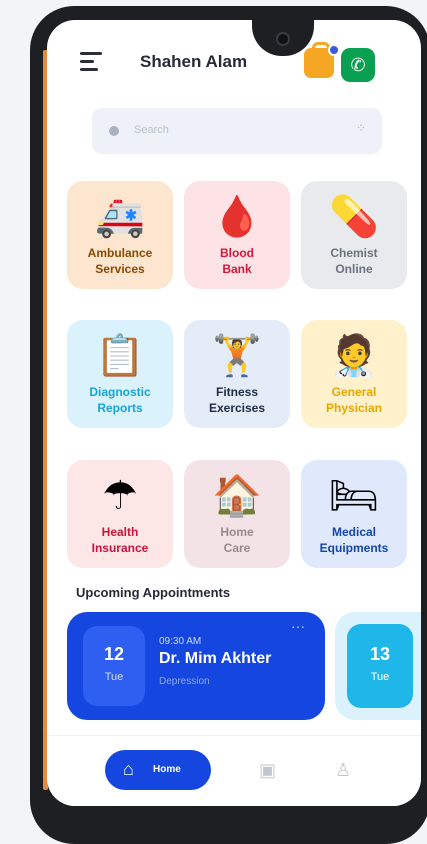 The width and height of the screenshot is (427, 844). What do you see at coordinates (237, 356) in the screenshot?
I see `fitness-icon: 🏋` at bounding box center [237, 356].